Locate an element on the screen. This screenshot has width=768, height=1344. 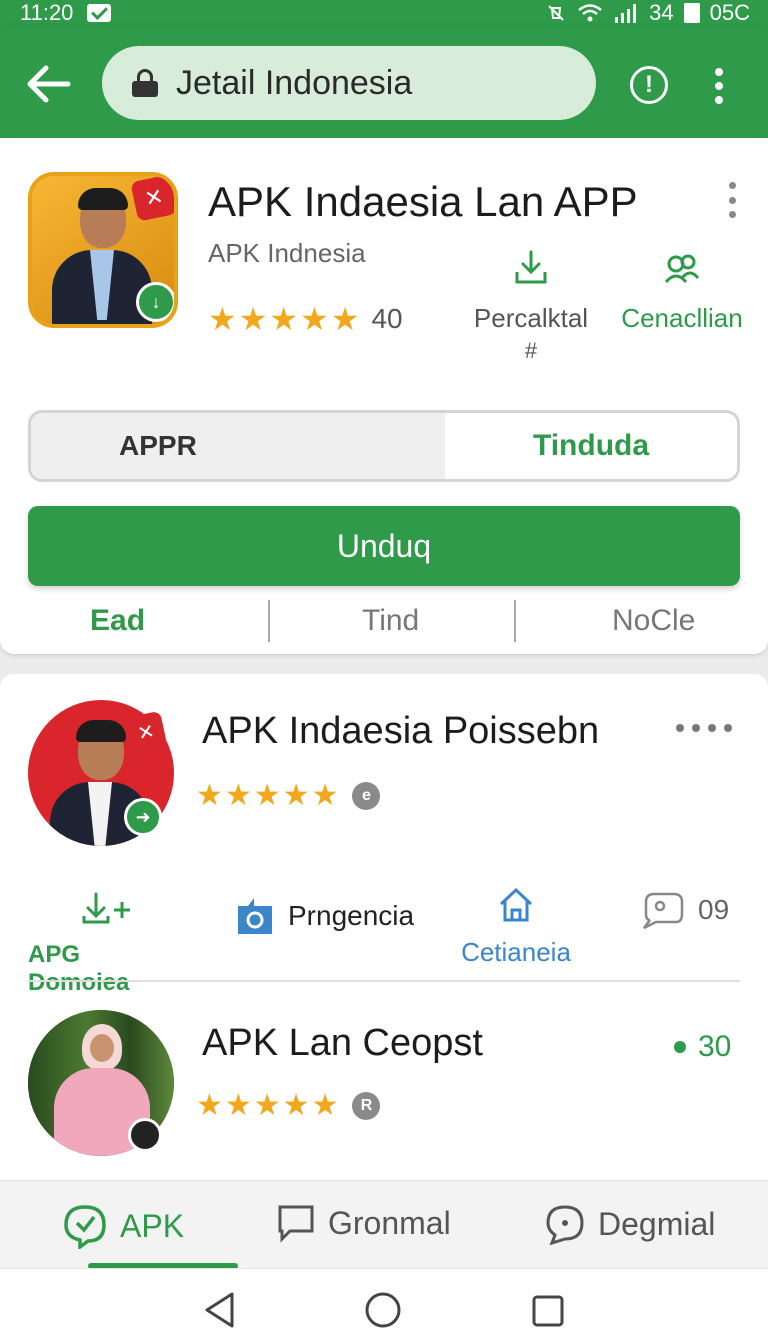
segmented-control: APPR Tinduda is located at coordinates (384, 446).